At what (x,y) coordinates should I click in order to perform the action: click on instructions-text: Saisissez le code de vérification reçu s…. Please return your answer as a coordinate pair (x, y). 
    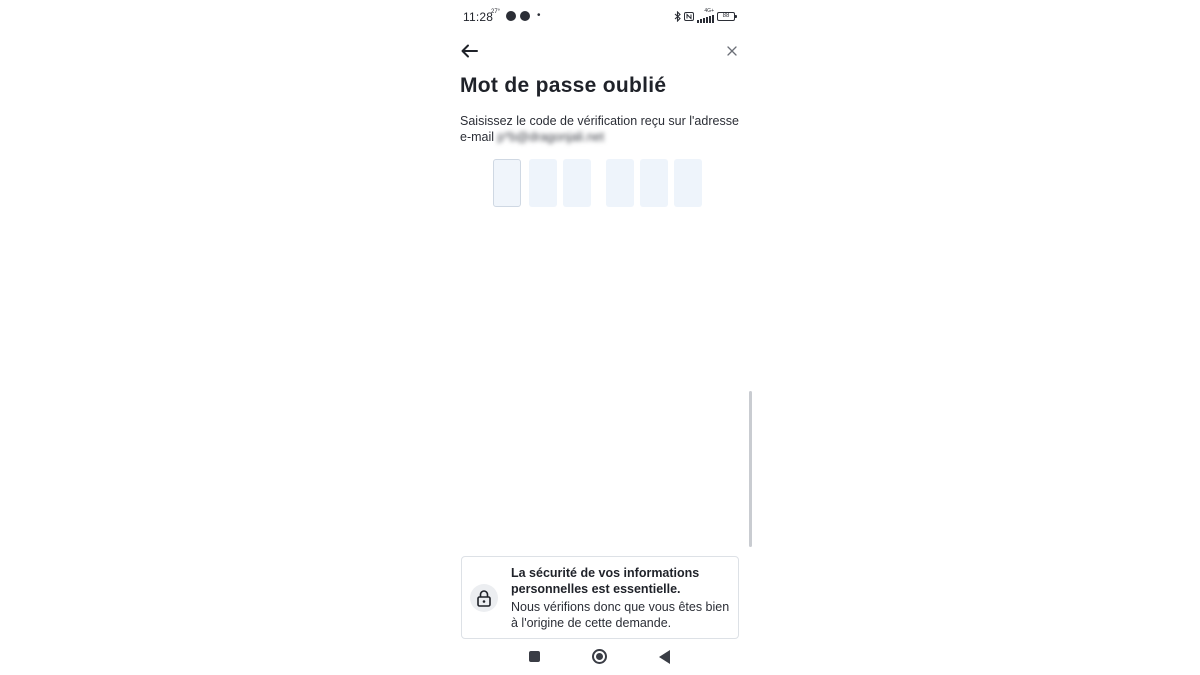
    Looking at the image, I should click on (602, 129).